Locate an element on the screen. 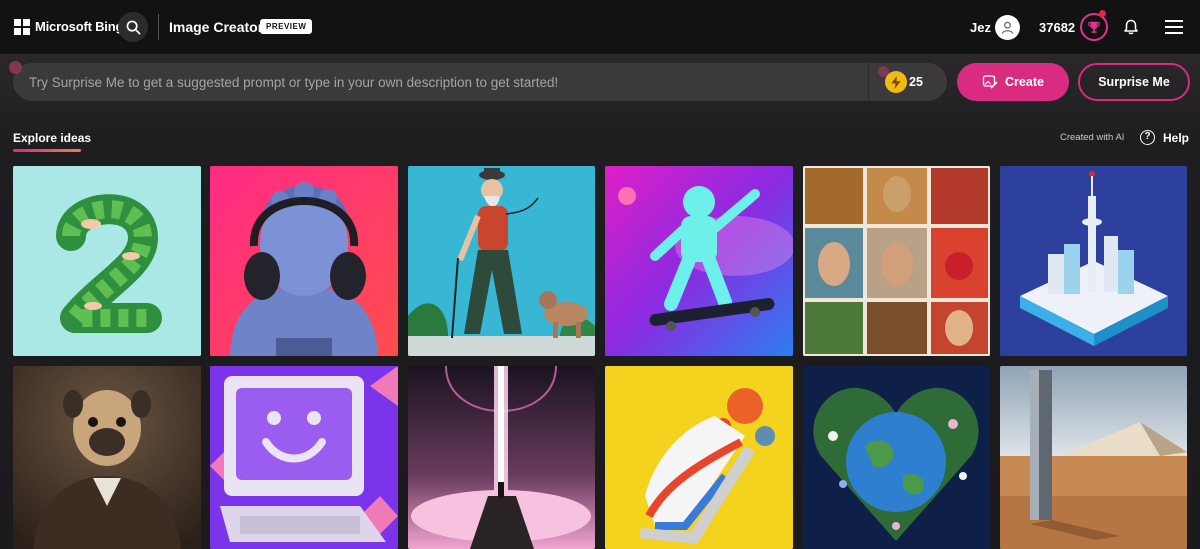  rewards-trophy-icon is located at coordinates (1094, 27).